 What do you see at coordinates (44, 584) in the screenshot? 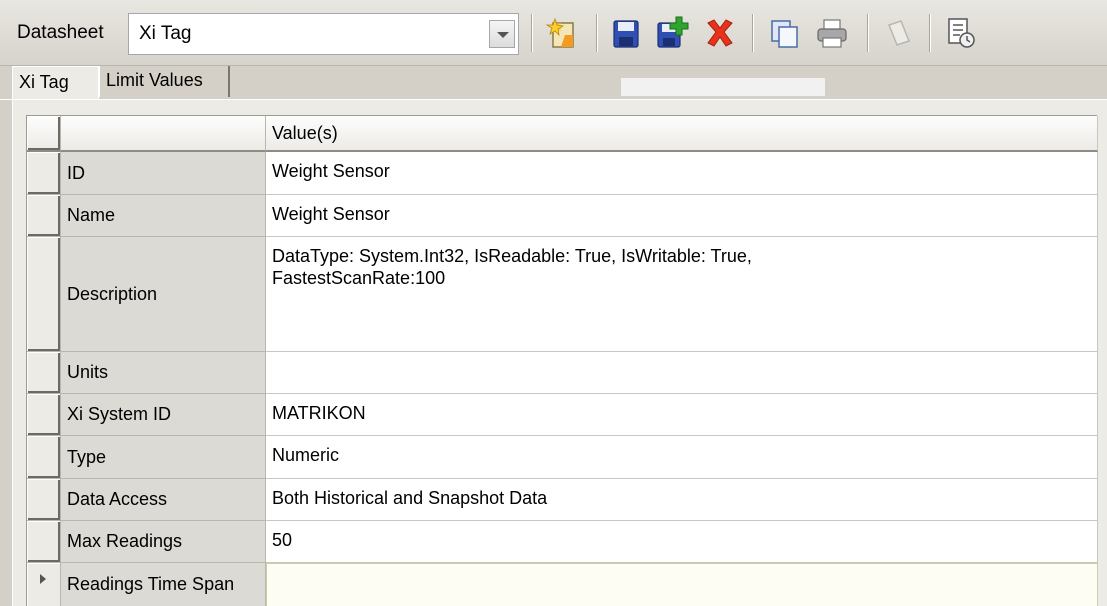
I see `current-row-indicator` at bounding box center [44, 584].